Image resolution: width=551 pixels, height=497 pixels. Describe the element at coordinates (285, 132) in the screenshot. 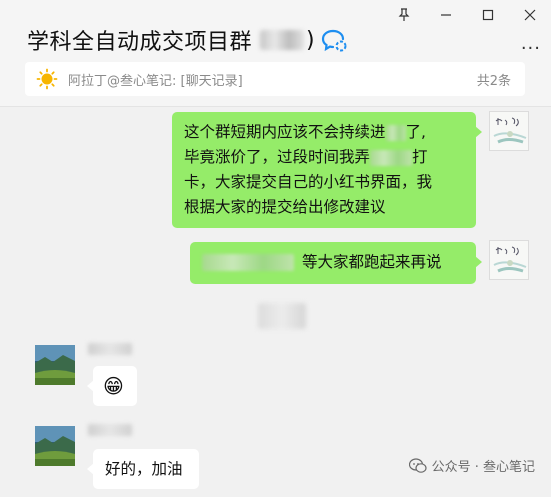

I see `message-text: 这个群短期内应该不会持续进` at that location.